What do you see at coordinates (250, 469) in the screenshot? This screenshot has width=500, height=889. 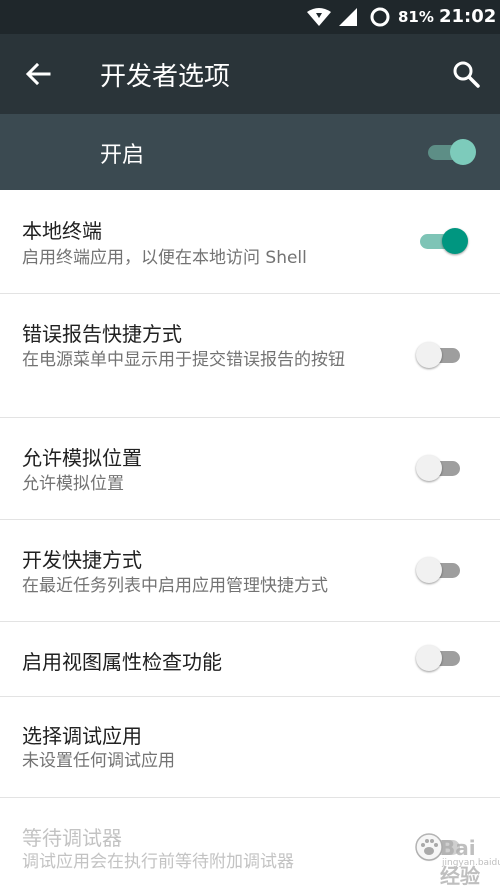 I see `setting-mock-location: 允许模拟位置 允许模拟位置` at bounding box center [250, 469].